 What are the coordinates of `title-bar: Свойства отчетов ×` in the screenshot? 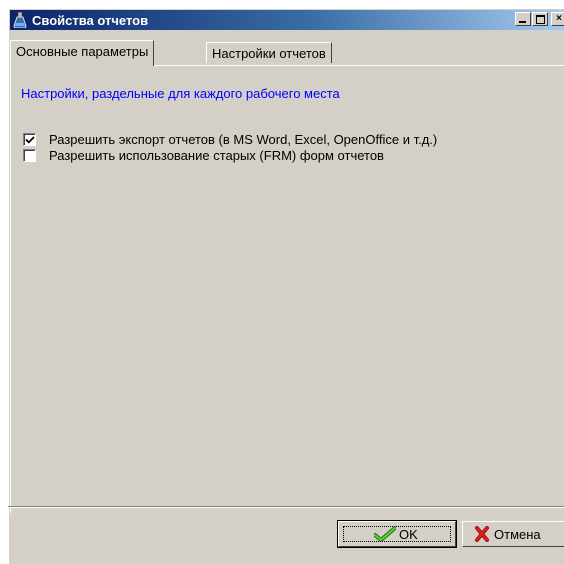 It's located at (287, 20).